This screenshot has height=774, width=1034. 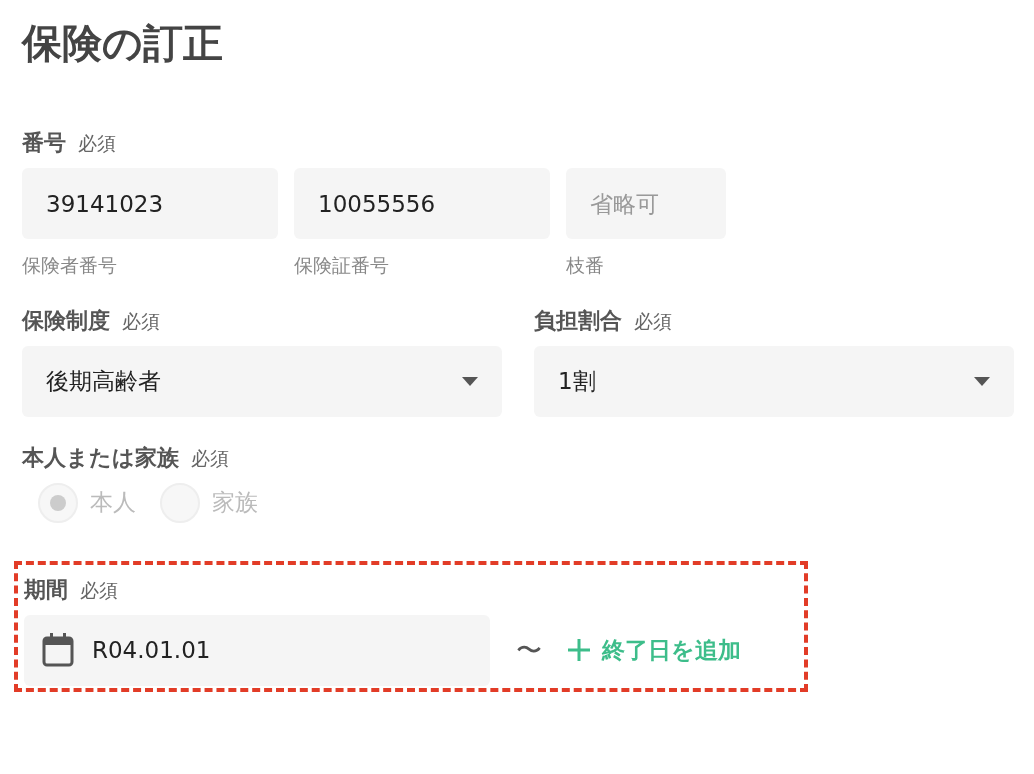 What do you see at coordinates (585, 265) in the screenshot?
I see `field-caption: 枝番` at bounding box center [585, 265].